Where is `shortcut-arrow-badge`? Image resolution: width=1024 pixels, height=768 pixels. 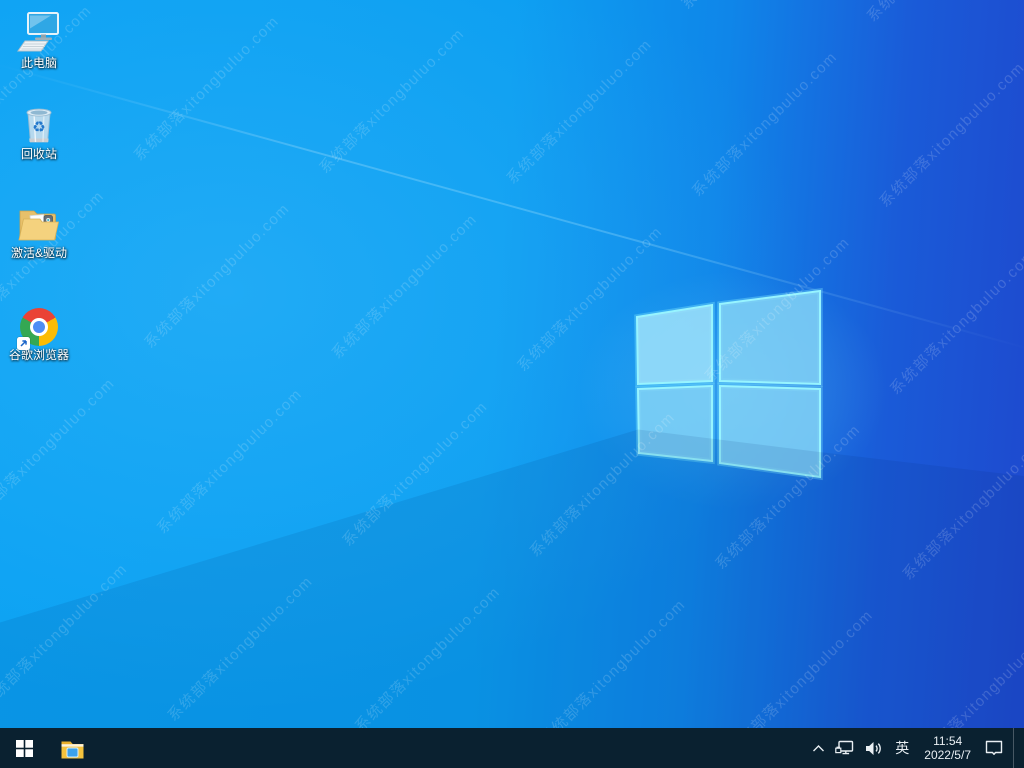 shortcut-arrow-badge is located at coordinates (23, 343).